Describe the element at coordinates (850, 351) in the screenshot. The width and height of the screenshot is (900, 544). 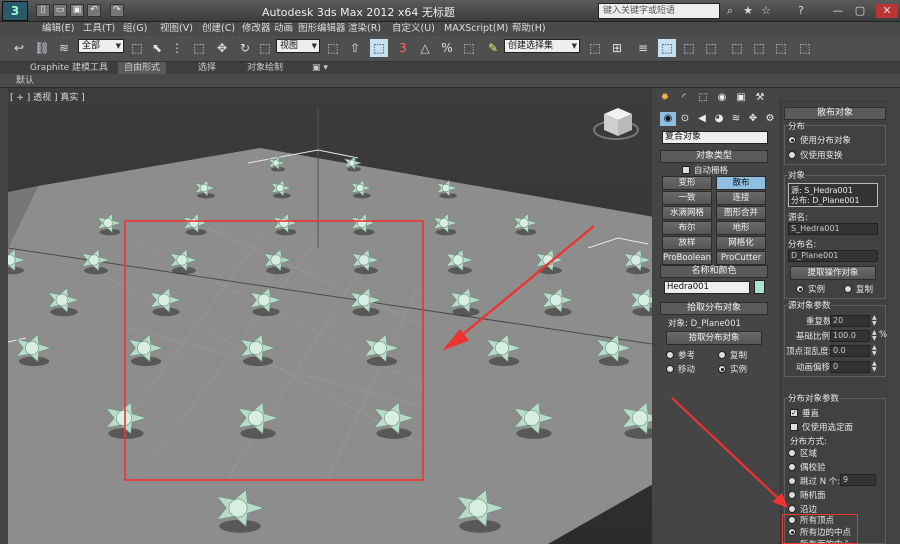
I see `vertex-chaos-input: 0.0` at that location.